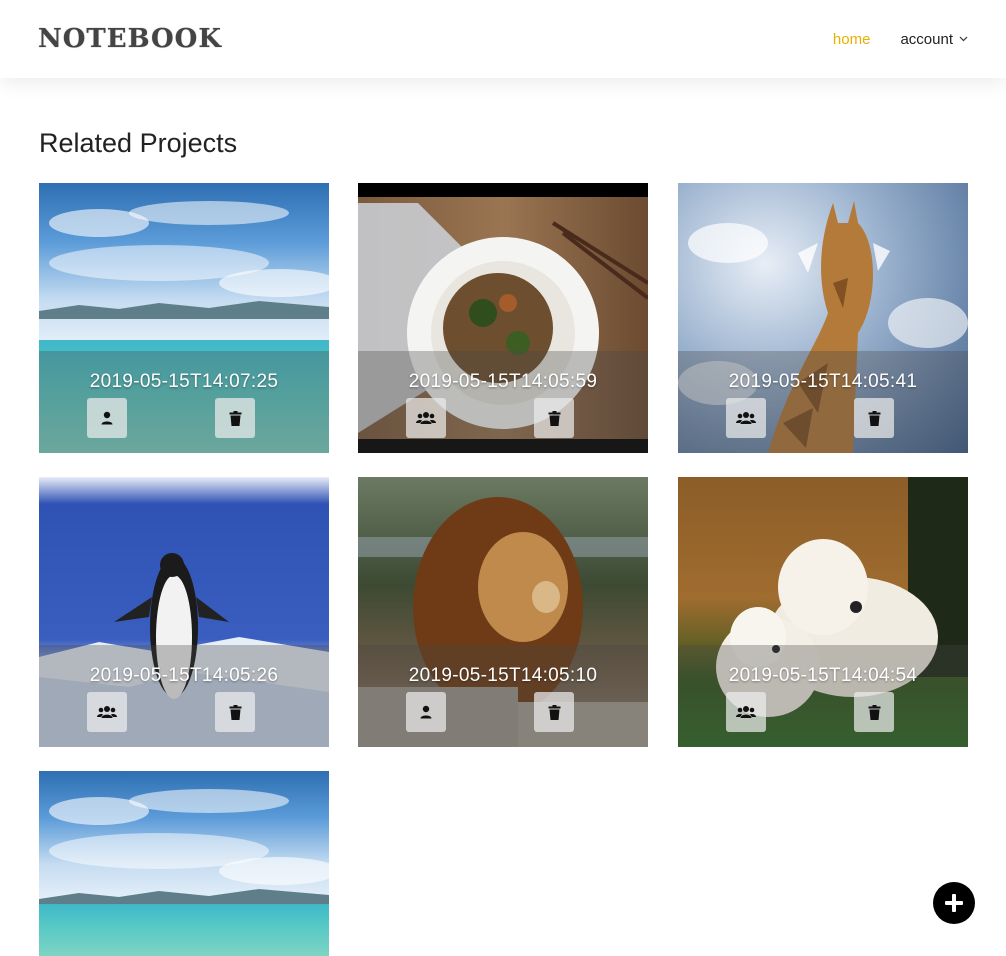  I want to click on project-timestamp: 2019-05-15T14:04:54, so click(823, 675).